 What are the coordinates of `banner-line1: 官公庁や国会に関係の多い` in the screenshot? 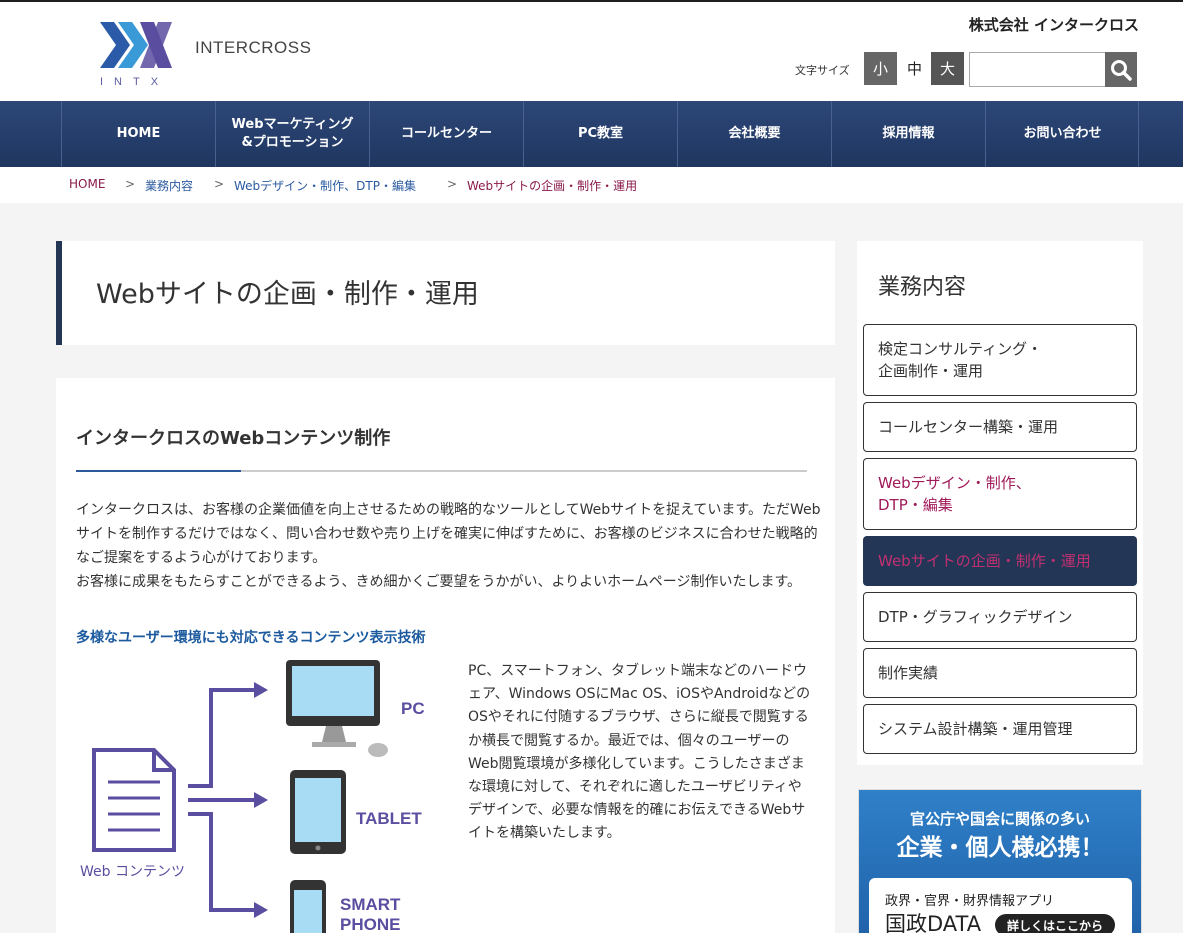 It's located at (999, 819).